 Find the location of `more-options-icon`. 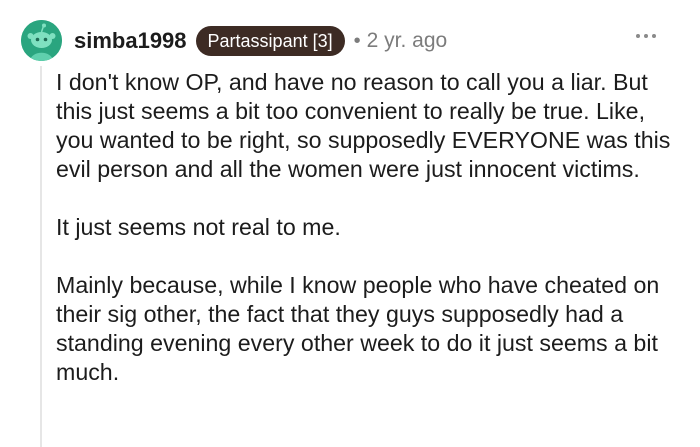

more-options-icon is located at coordinates (646, 36).